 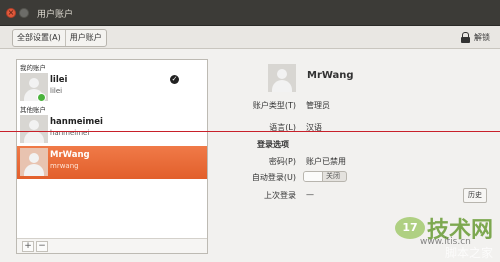 What do you see at coordinates (330, 75) in the screenshot?
I see `selected-user-name: MrWang` at bounding box center [330, 75].